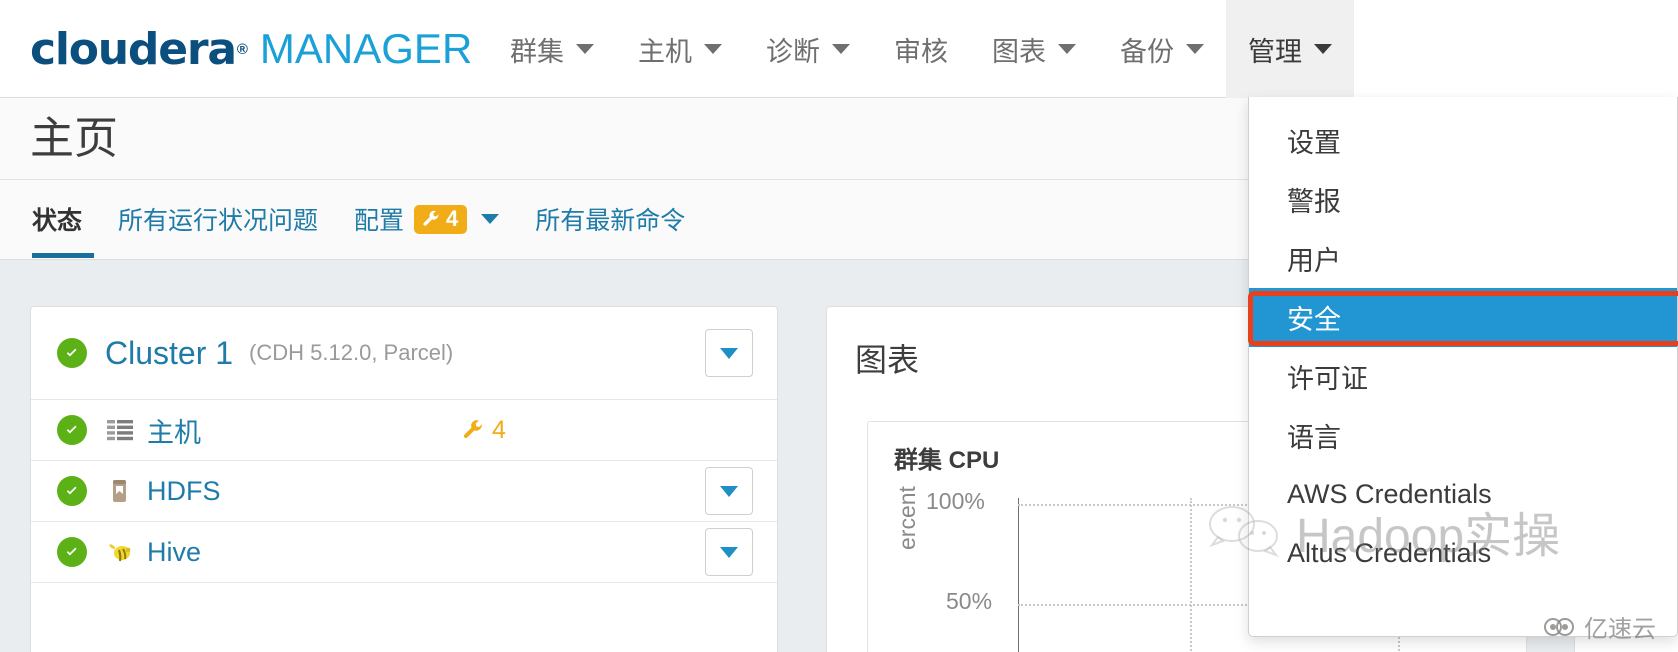 The width and height of the screenshot is (1678, 652). I want to click on main-nav: 群集 主机 诊断 审核 图表 备份 管理, so click(921, 49).